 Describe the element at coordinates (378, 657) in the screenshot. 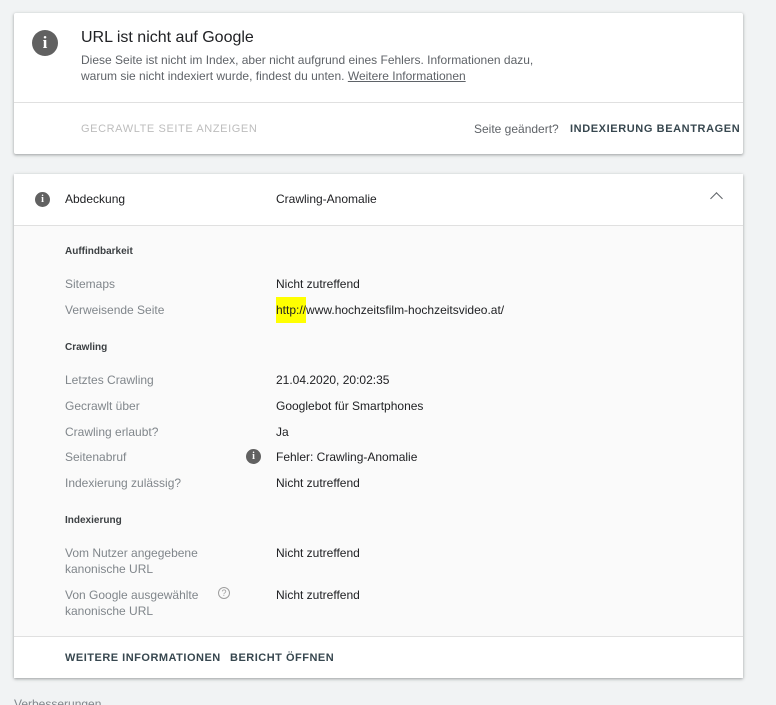

I see `coverage-footer: WEITERE INFORMATIONEN BERICHT ÖFFNEN` at that location.